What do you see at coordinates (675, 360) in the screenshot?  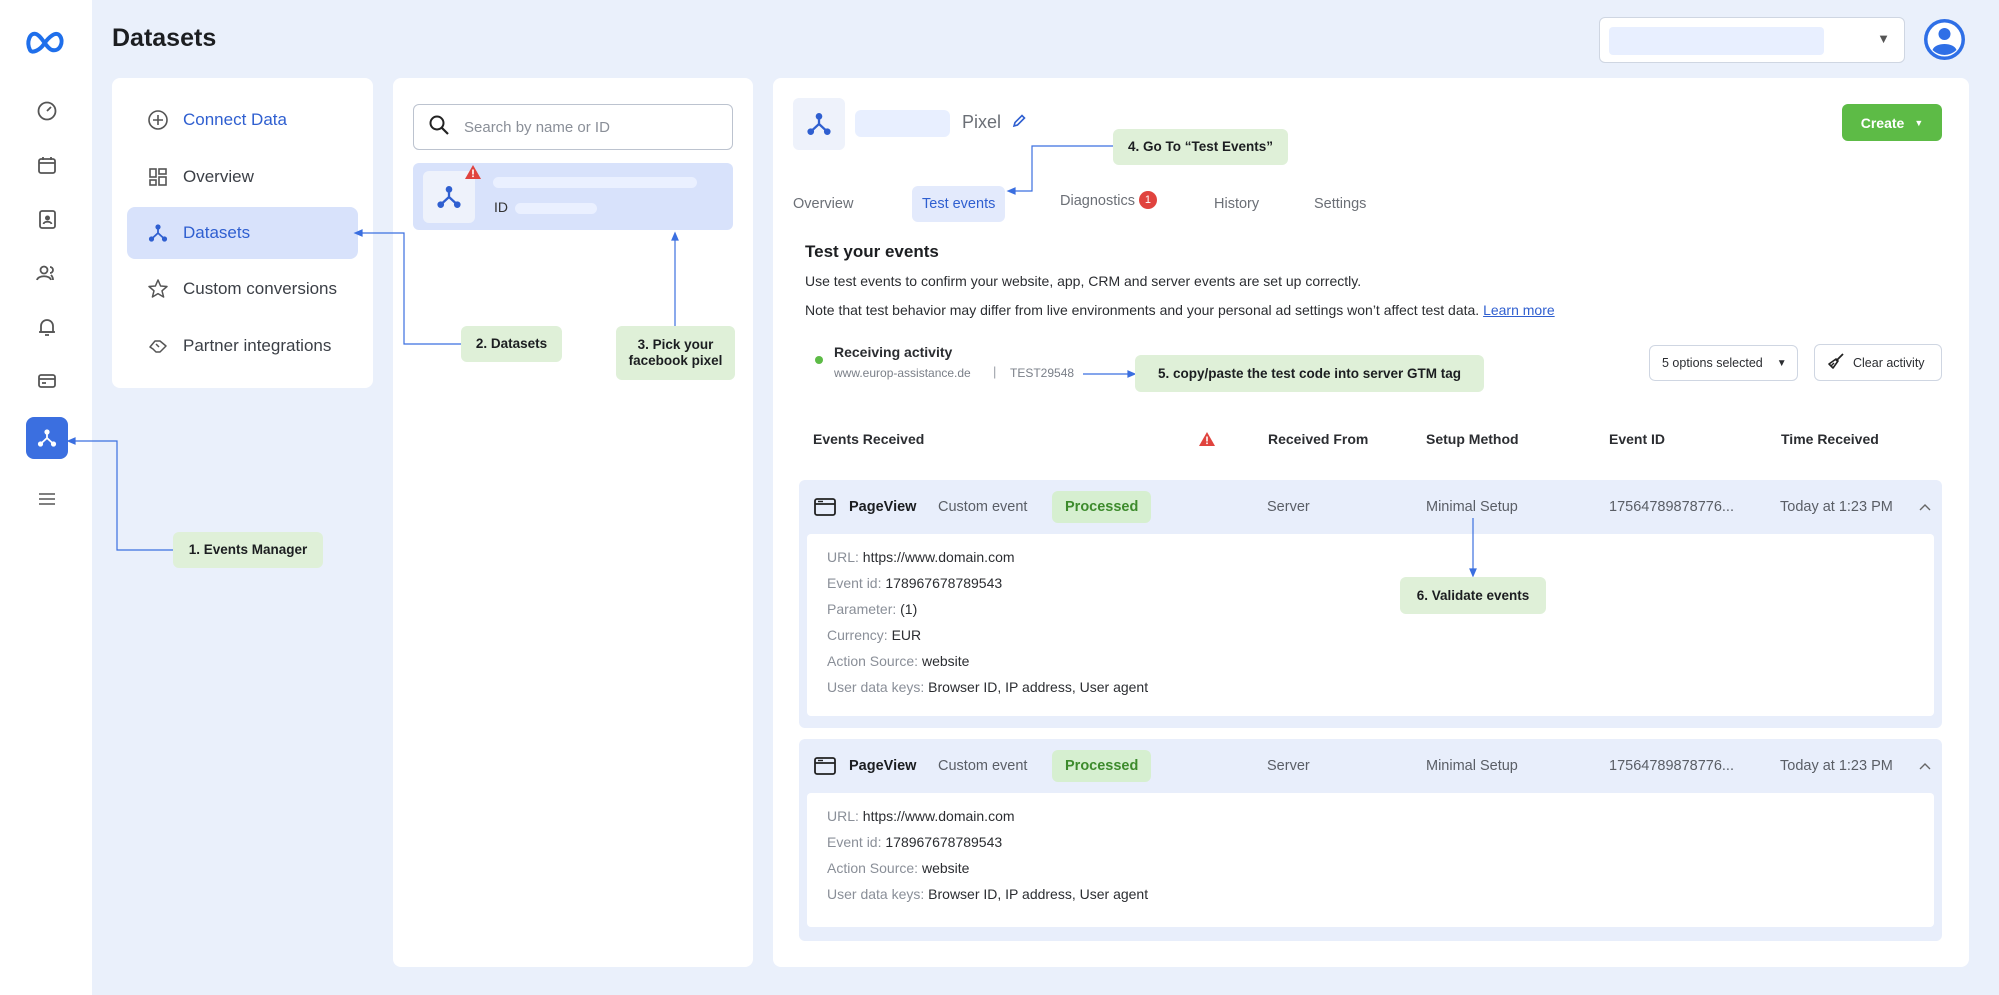 I see `annotation-line: facebook pixel` at bounding box center [675, 360].